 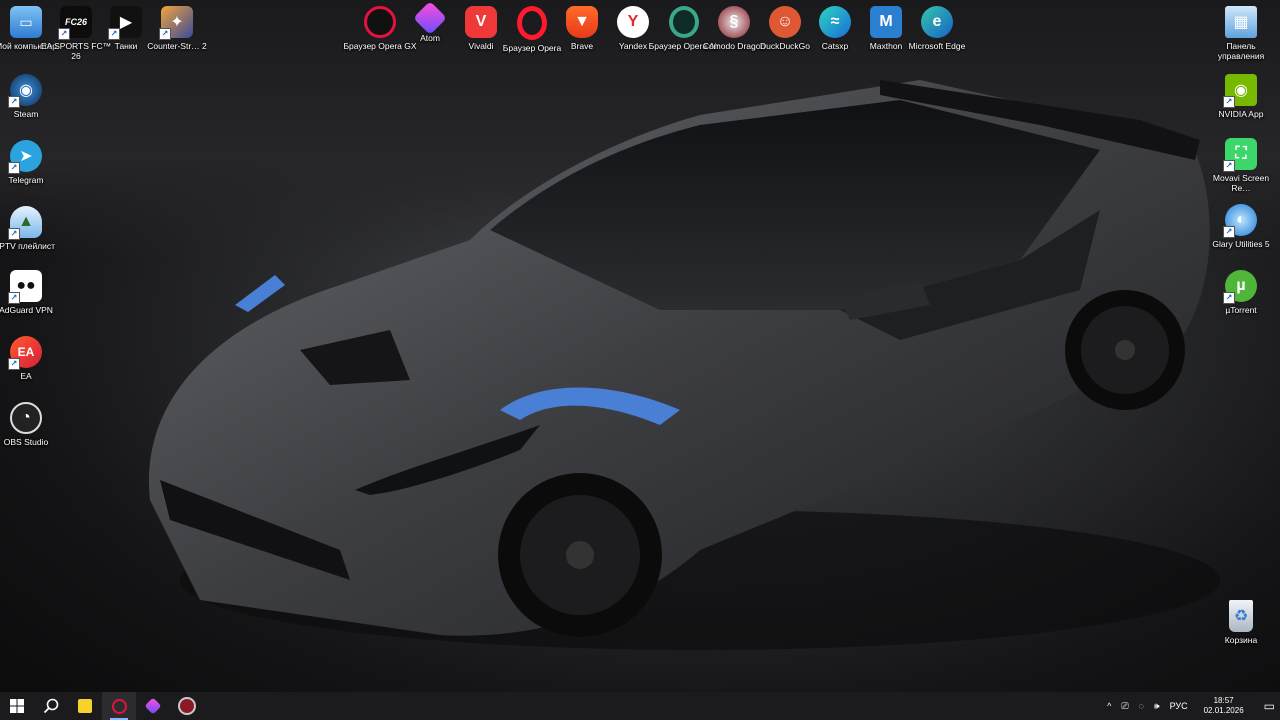 I want to click on comodo-dragon-icon: §, so click(x=734, y=22).